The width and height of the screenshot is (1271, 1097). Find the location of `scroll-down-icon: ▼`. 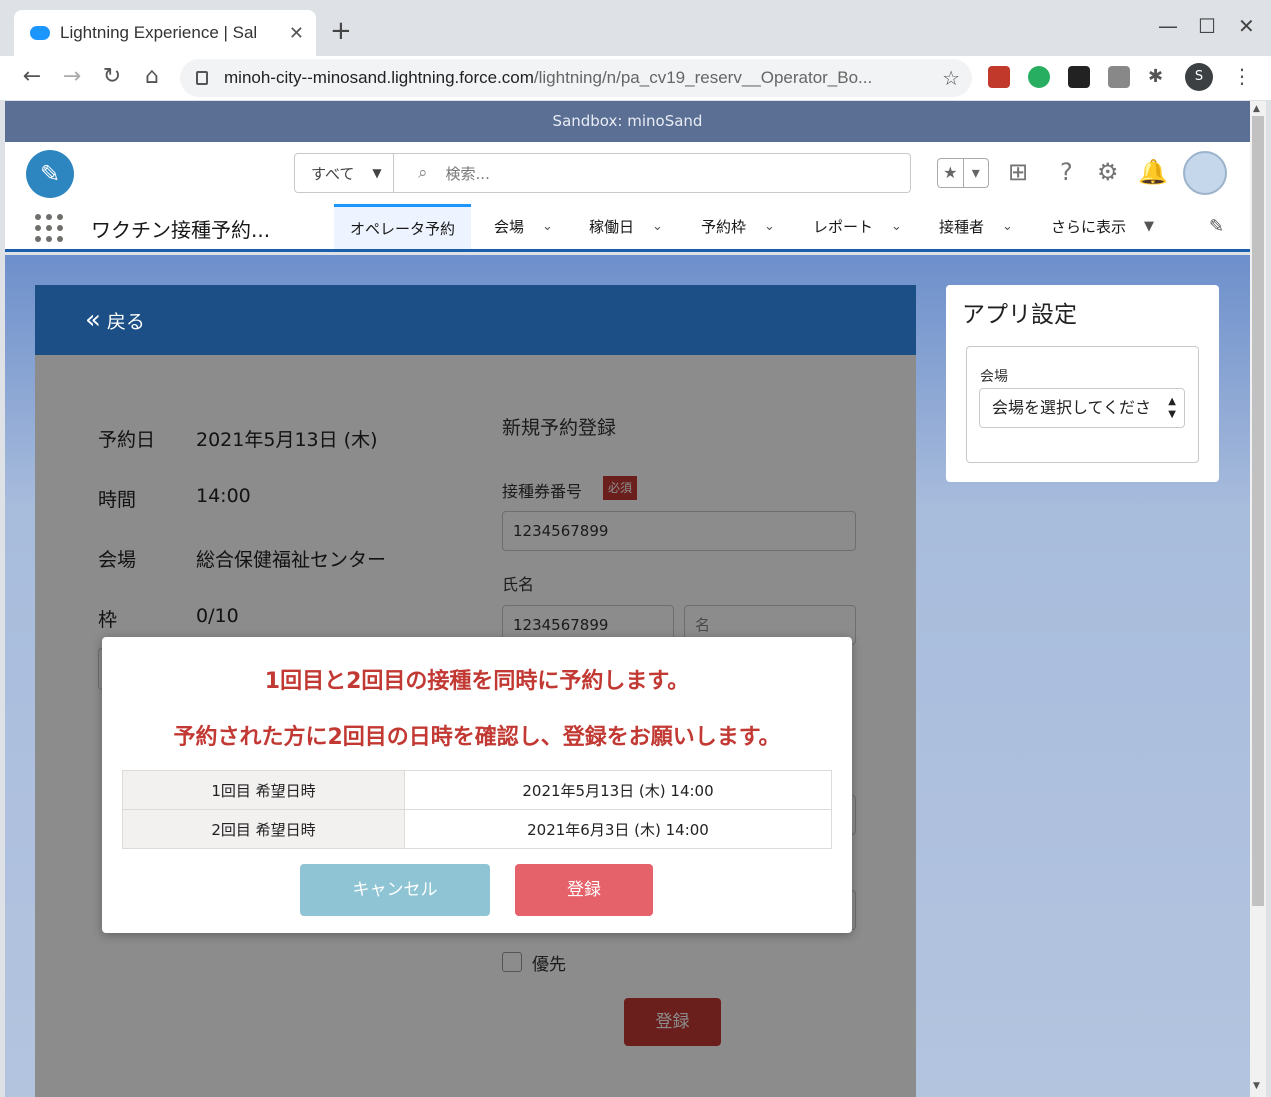

scroll-down-icon: ▼ is located at coordinates (1256, 1086).